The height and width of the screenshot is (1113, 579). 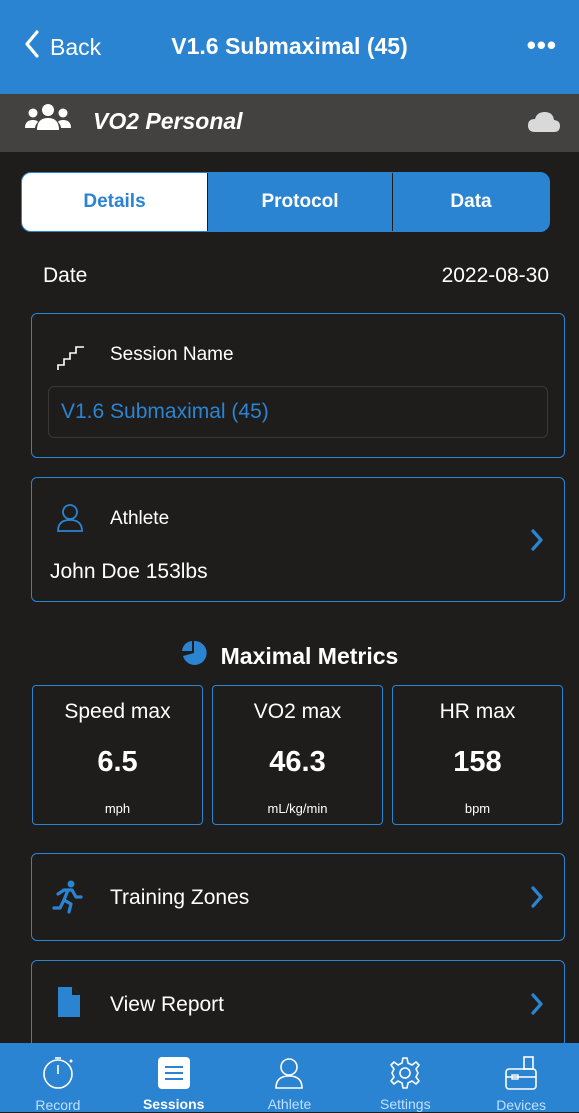 I want to click on tab-devices: Devices, so click(x=521, y=1078).